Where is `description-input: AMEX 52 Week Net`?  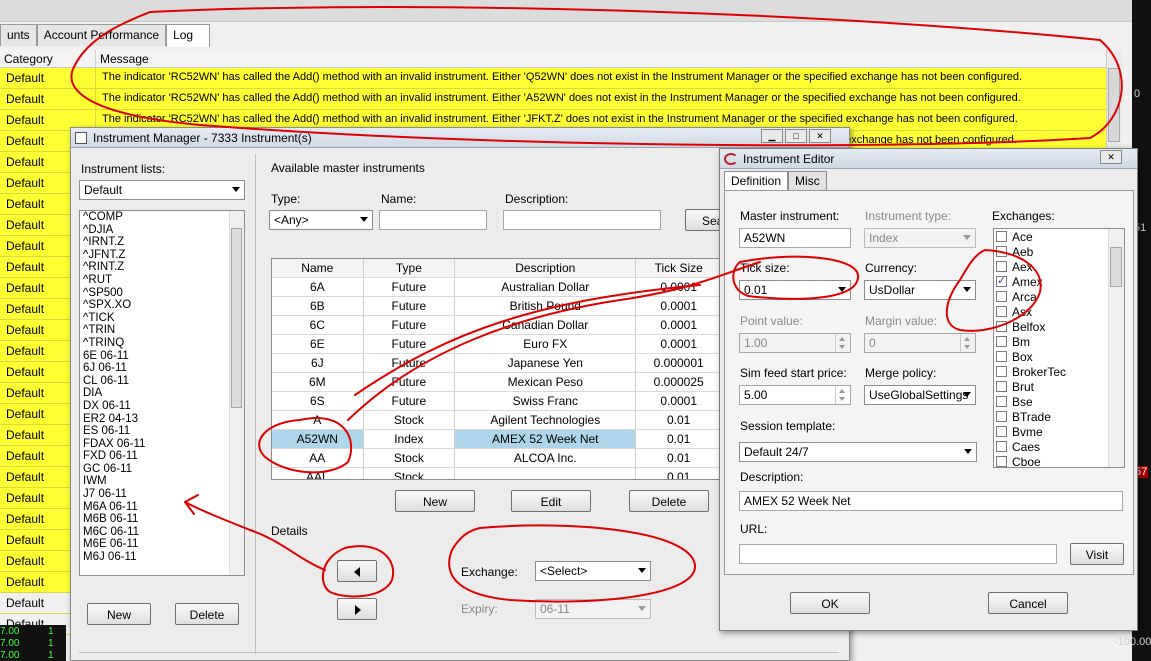 description-input: AMEX 52 Week Net is located at coordinates (931, 501).